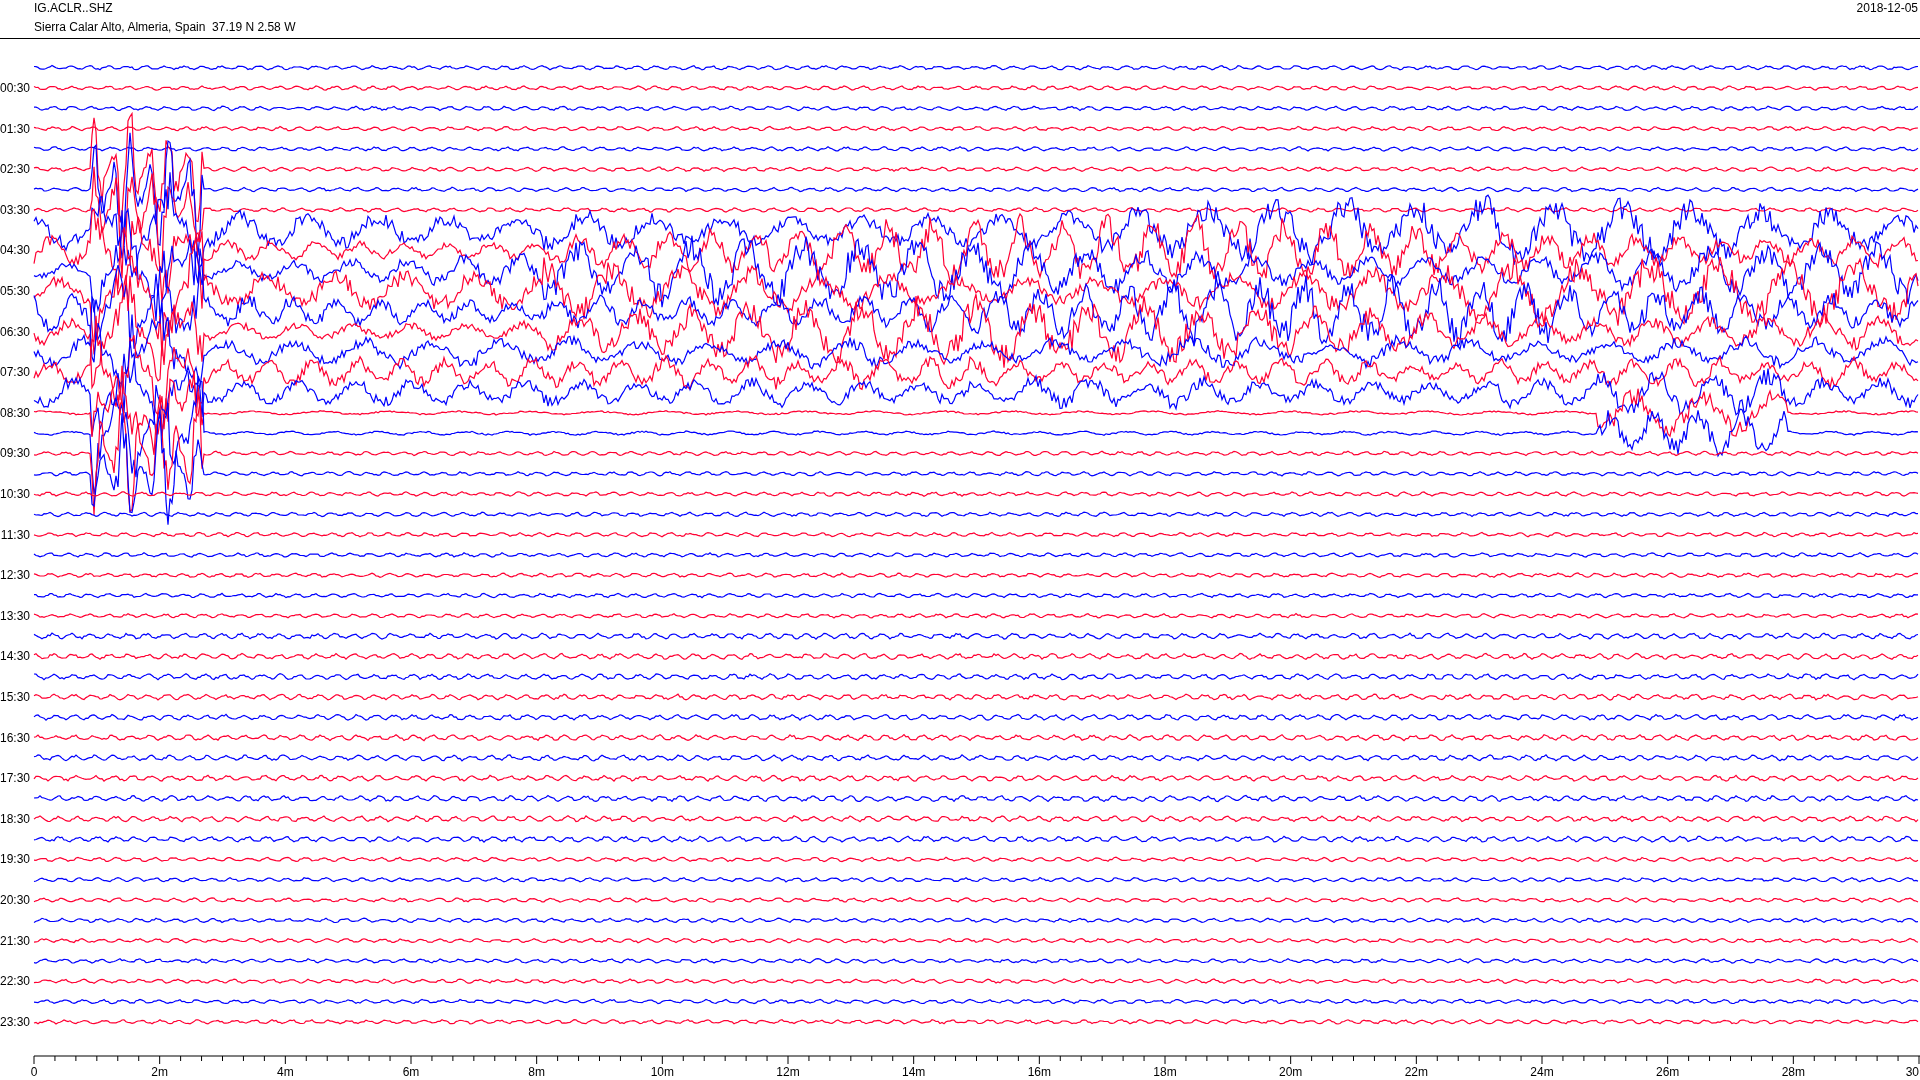 This screenshot has height=1080, width=1920. Describe the element at coordinates (15, 291) in the screenshot. I see `time-label: 05:30` at that location.